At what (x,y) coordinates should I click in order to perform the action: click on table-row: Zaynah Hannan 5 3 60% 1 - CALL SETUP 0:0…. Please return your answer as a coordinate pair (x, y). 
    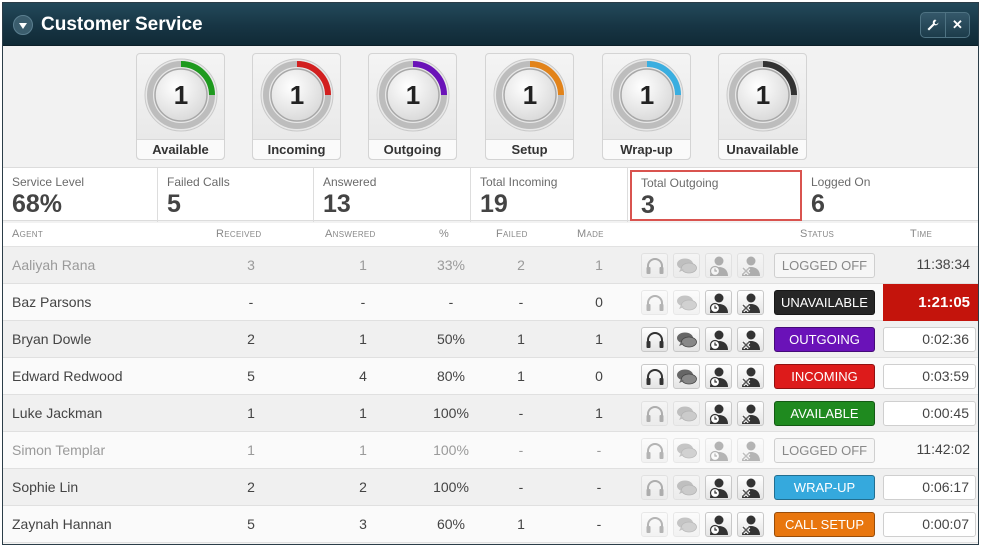
    Looking at the image, I should click on (490, 524).